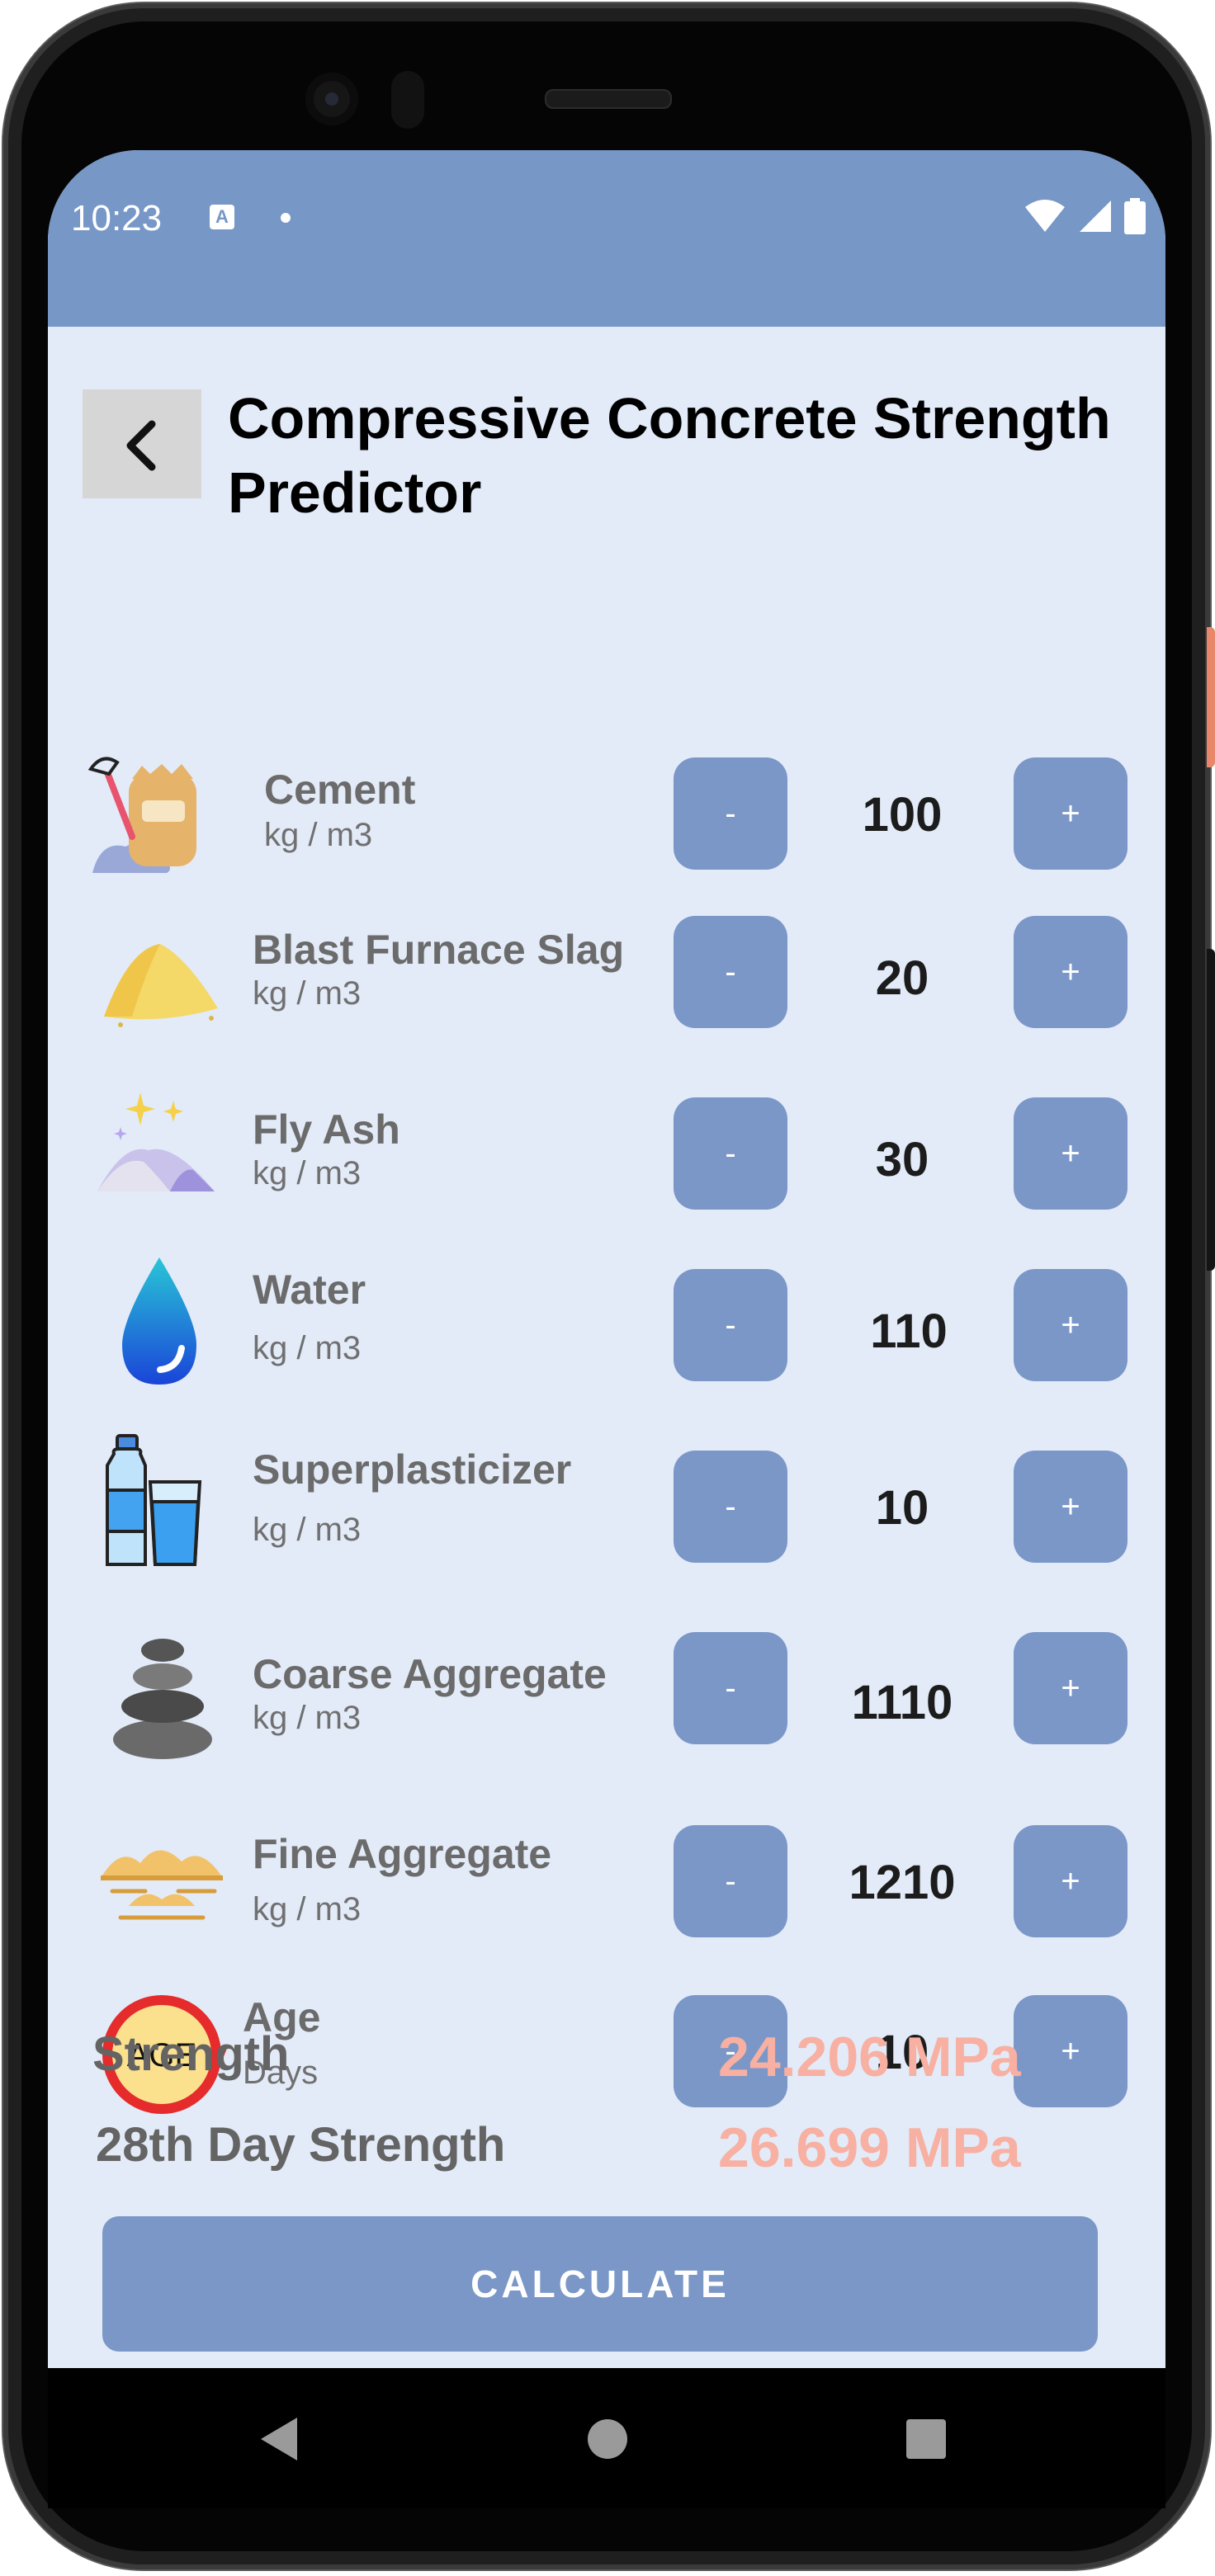 Image resolution: width=1215 pixels, height=2576 pixels. Describe the element at coordinates (902, 1882) in the screenshot. I see `fine-aggregate-value: 1210` at that location.